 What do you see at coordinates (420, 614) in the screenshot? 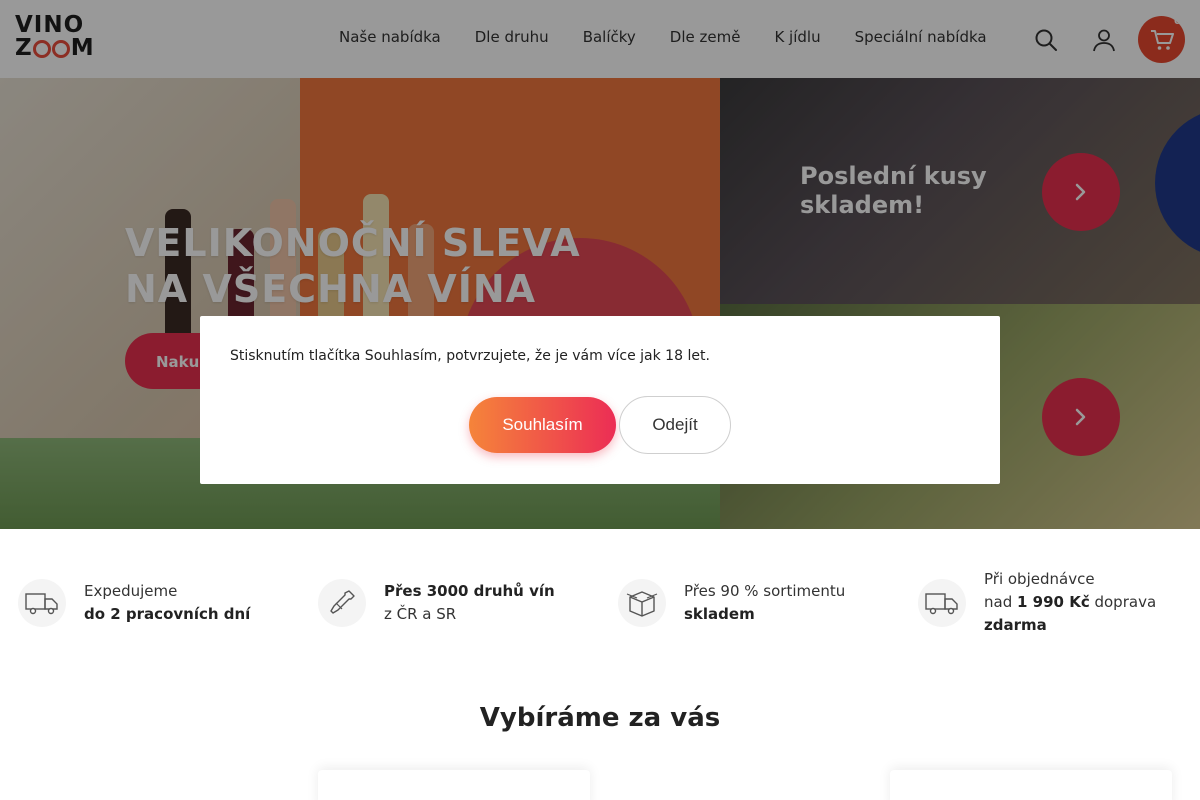
I see `feature-line: z ČR a SR` at bounding box center [420, 614].